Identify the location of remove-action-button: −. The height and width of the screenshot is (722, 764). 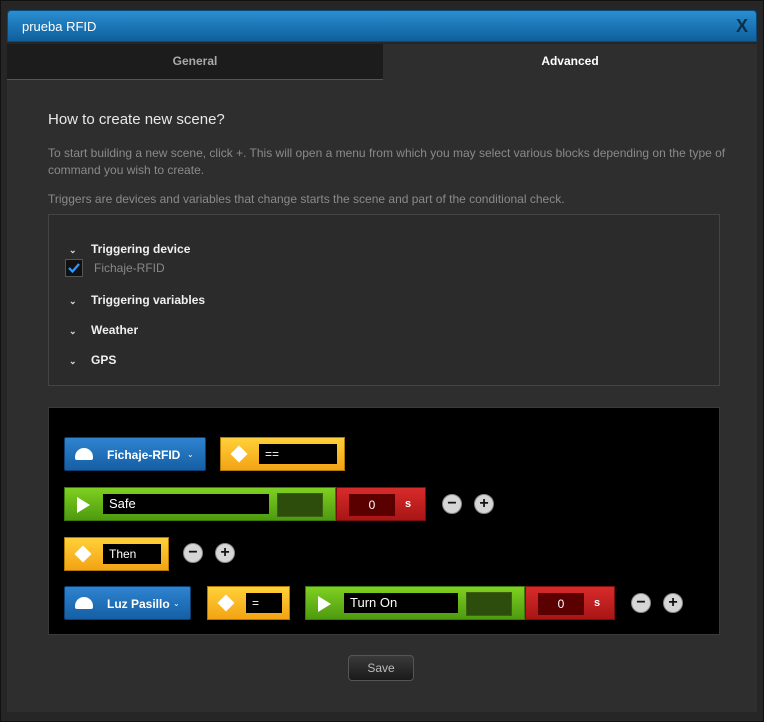
(641, 603).